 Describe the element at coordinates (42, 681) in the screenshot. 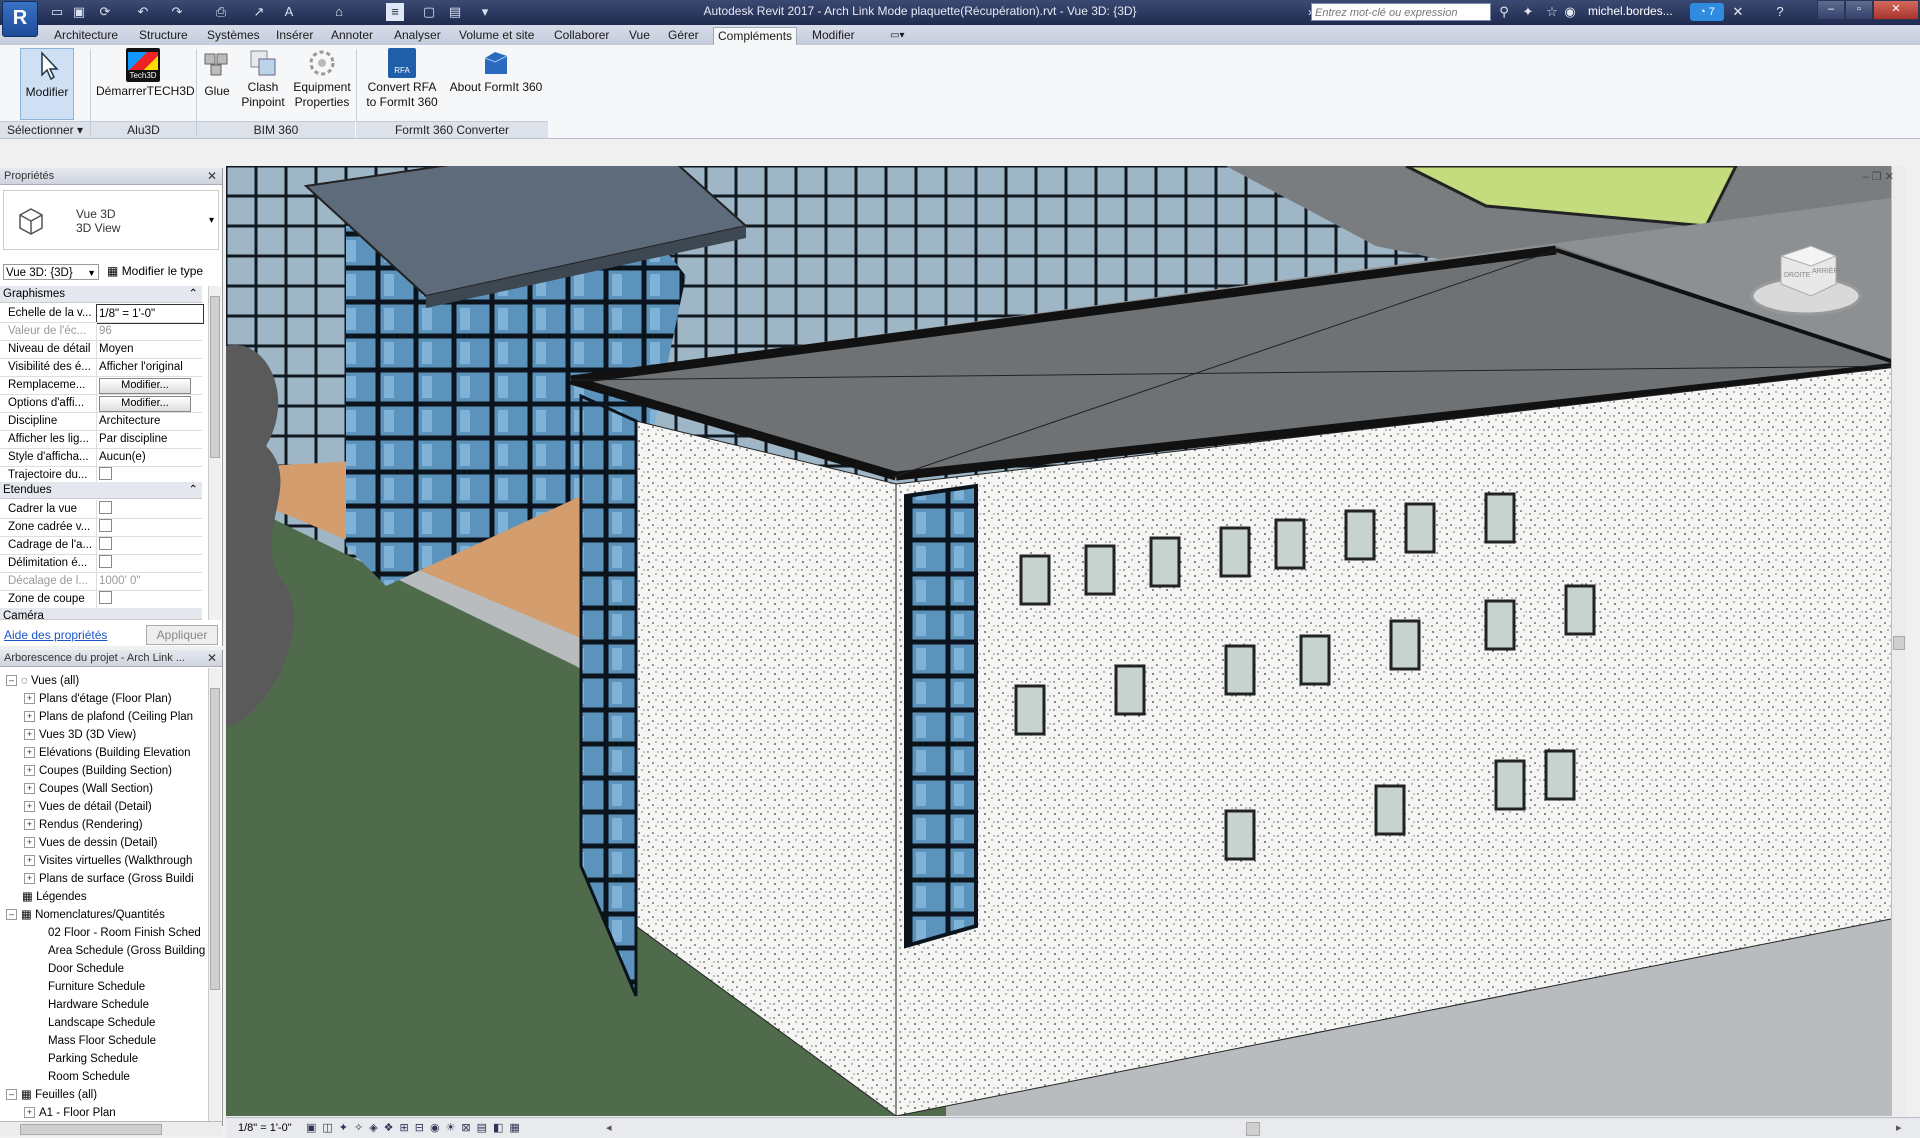

I see `tree-item: – ◌ Vues (all)` at that location.